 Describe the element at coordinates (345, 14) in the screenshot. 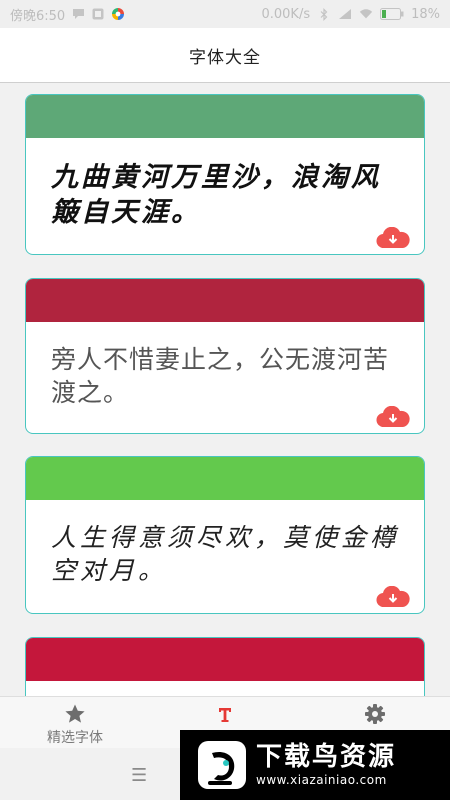

I see `signal-icon` at that location.